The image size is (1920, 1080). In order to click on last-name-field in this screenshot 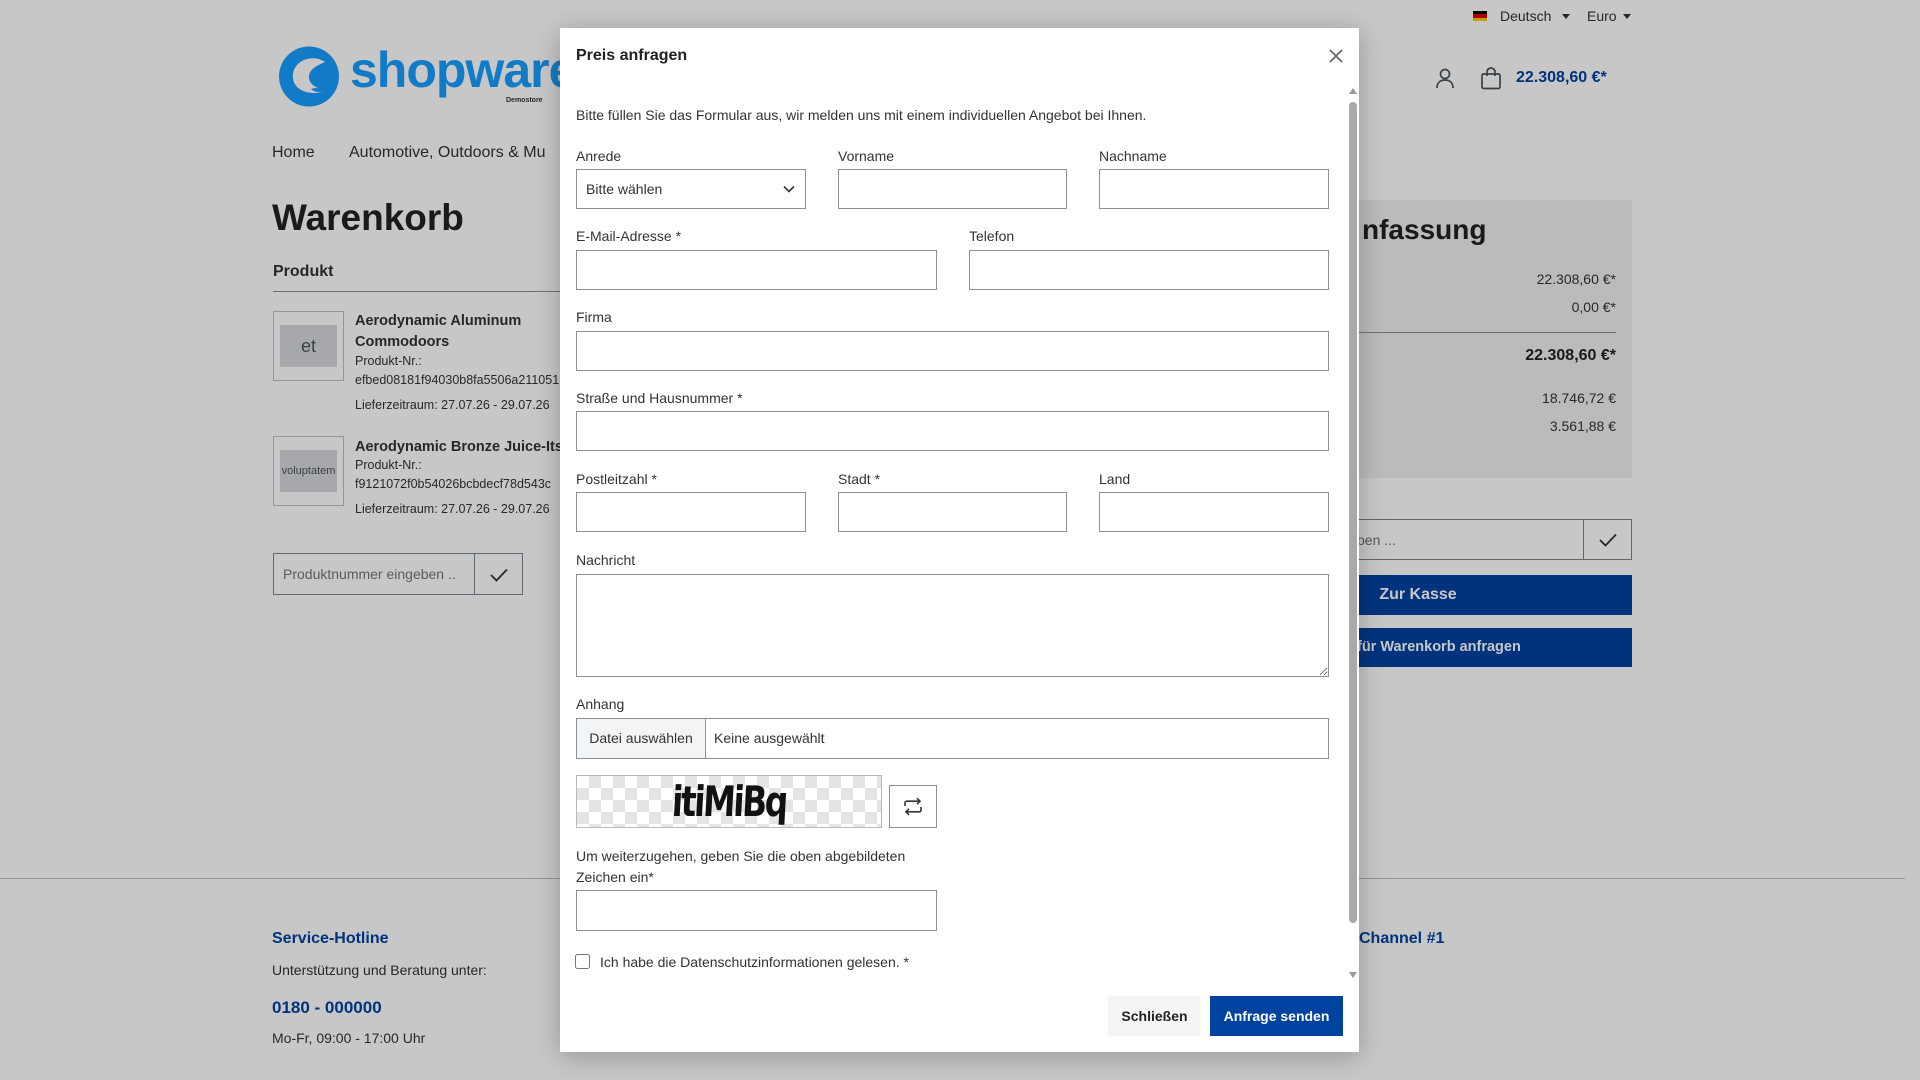, I will do `click(1214, 189)`.